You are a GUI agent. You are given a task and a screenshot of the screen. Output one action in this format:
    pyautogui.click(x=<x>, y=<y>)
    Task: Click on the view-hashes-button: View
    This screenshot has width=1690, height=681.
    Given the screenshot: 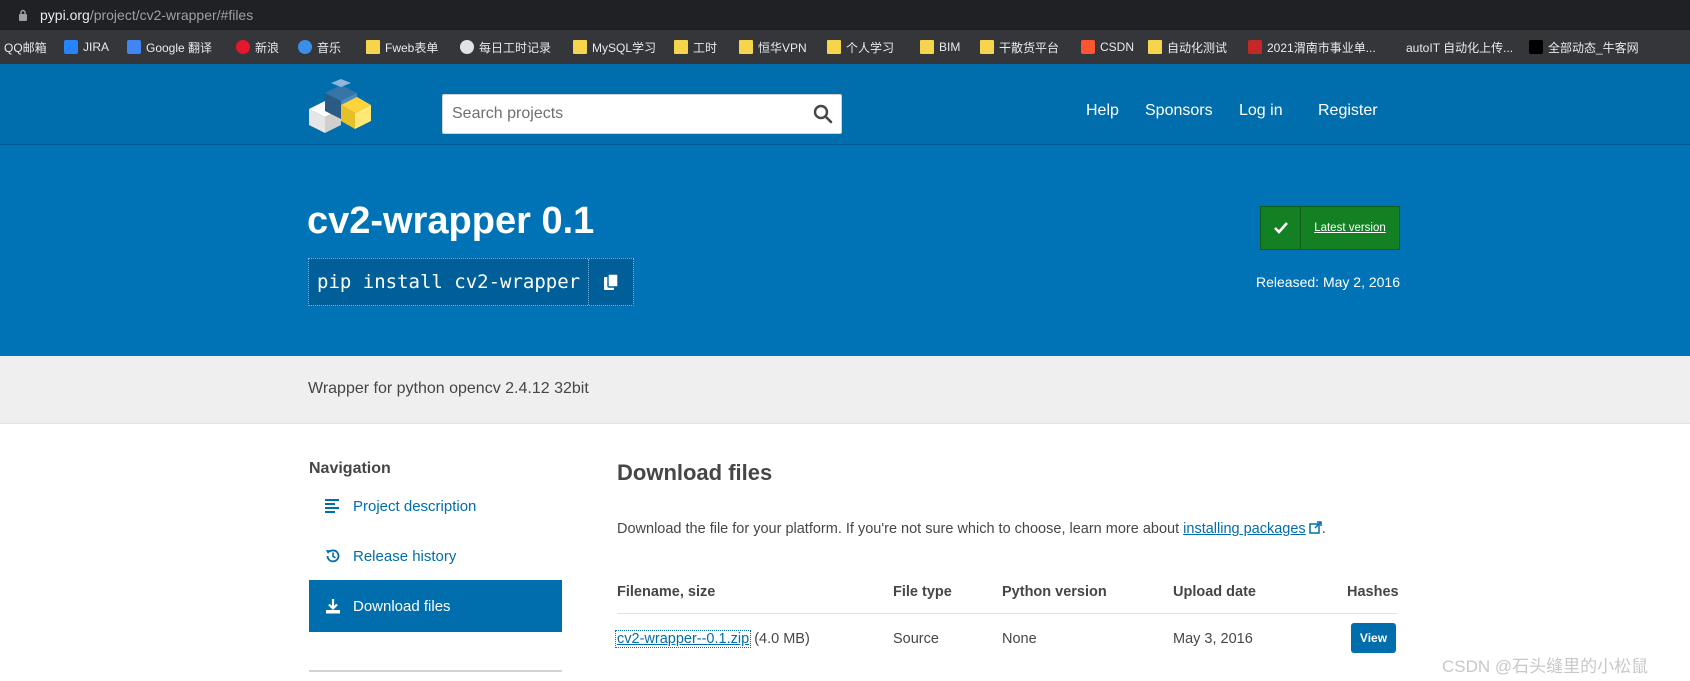 What is the action you would take?
    pyautogui.click(x=1373, y=638)
    